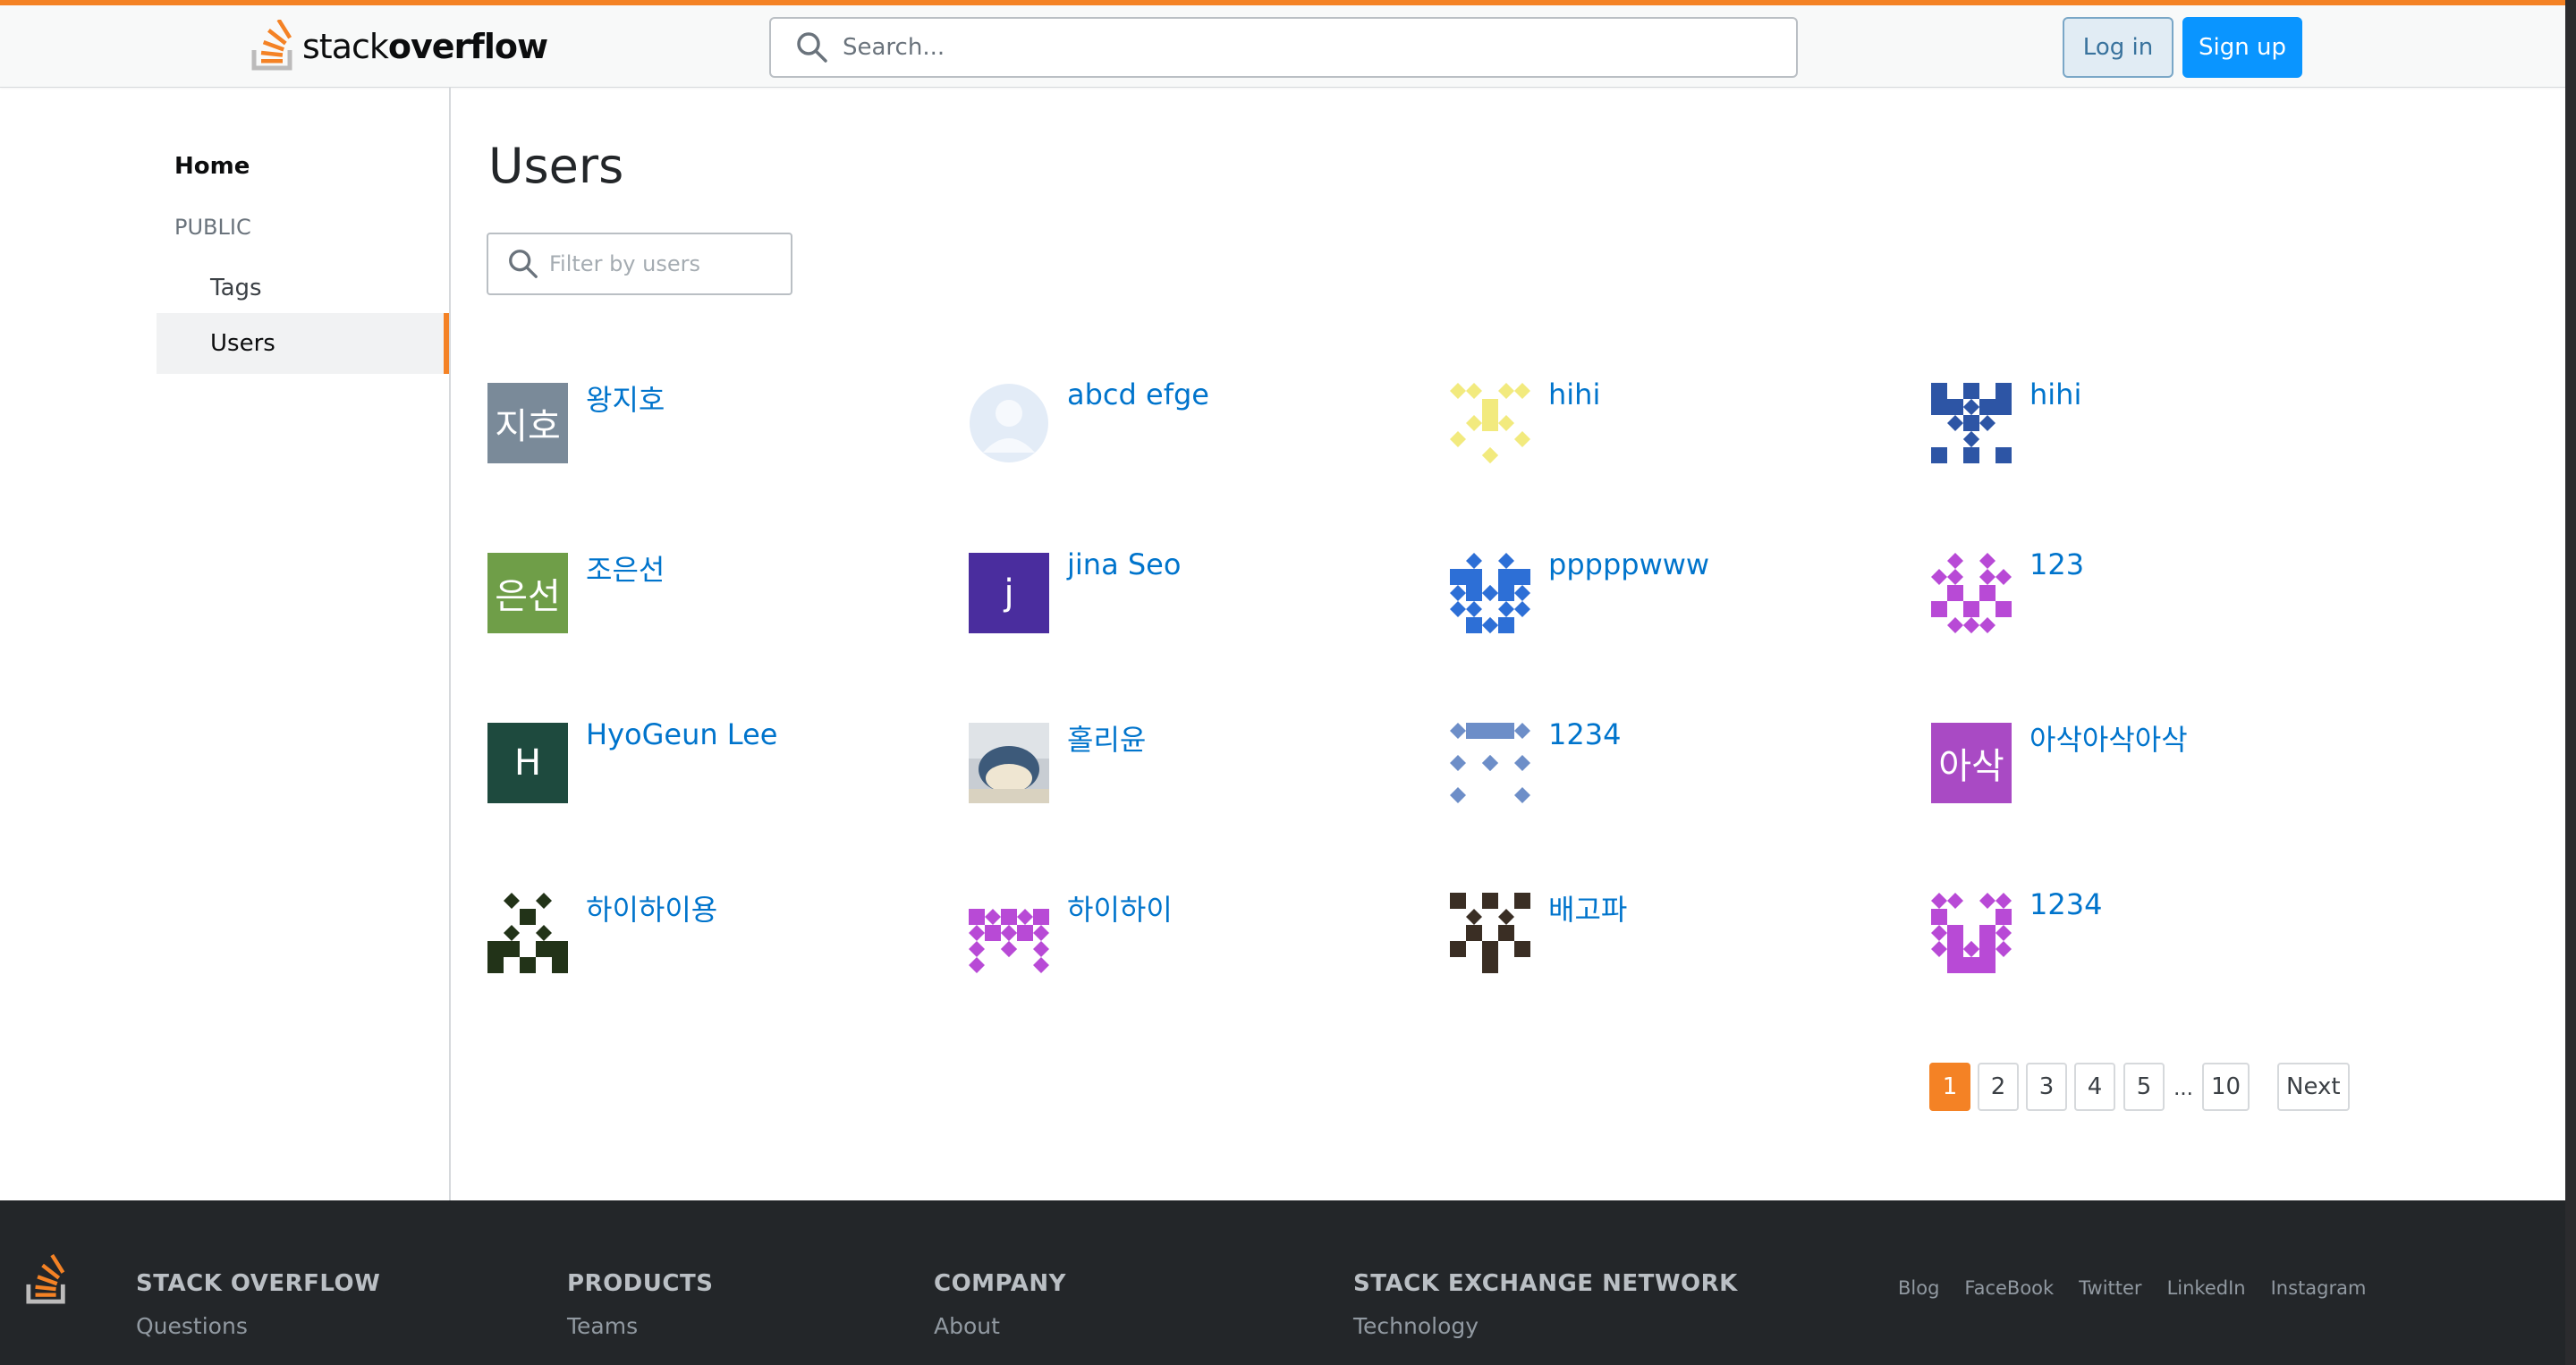  What do you see at coordinates (1124, 564) in the screenshot?
I see `user-name-link: jina Seo` at bounding box center [1124, 564].